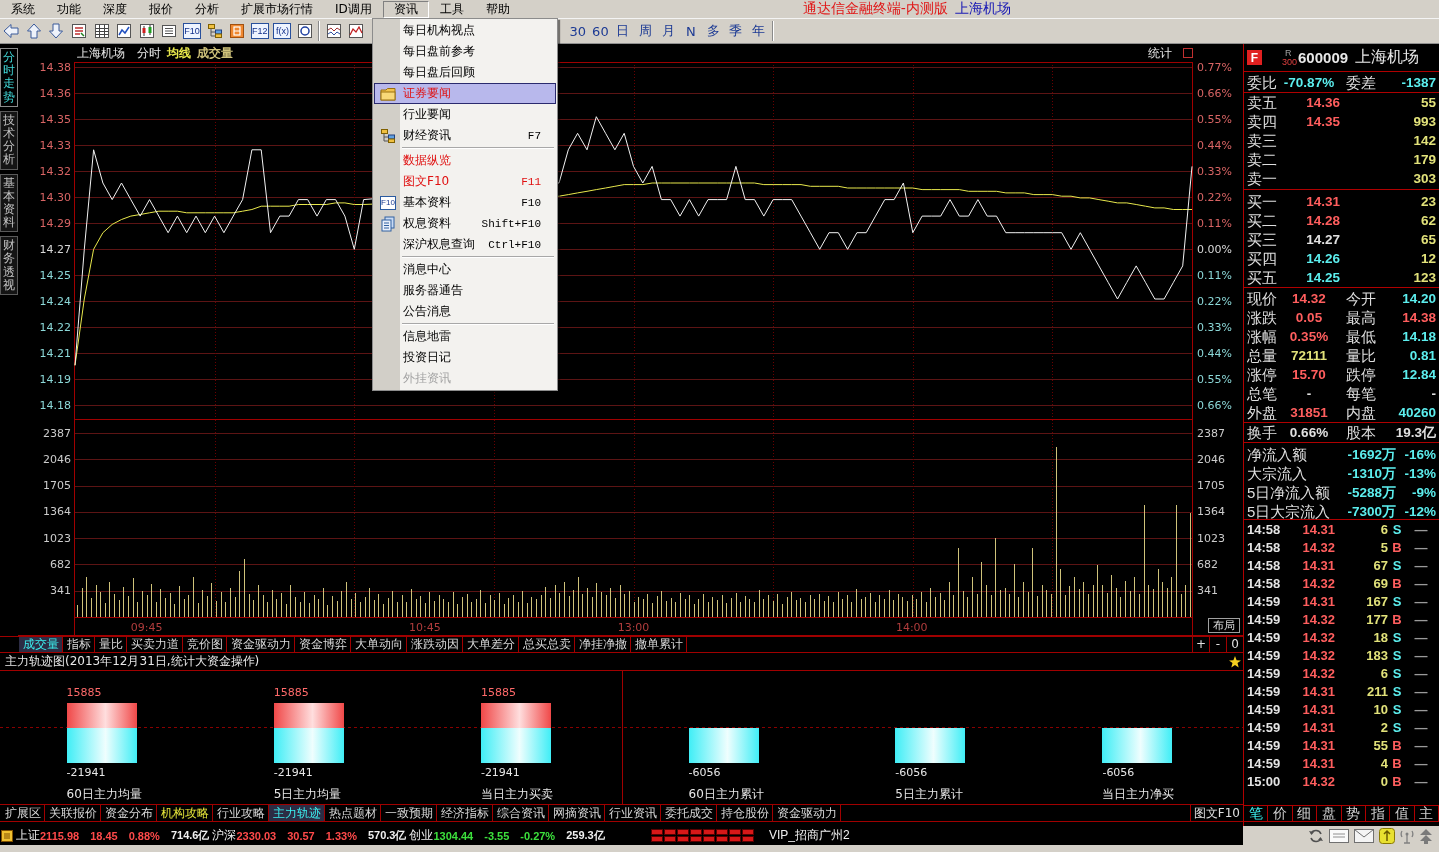 The height and width of the screenshot is (852, 1439). Describe the element at coordinates (547, 644) in the screenshot. I see `indicator-tab: 总买总卖` at that location.